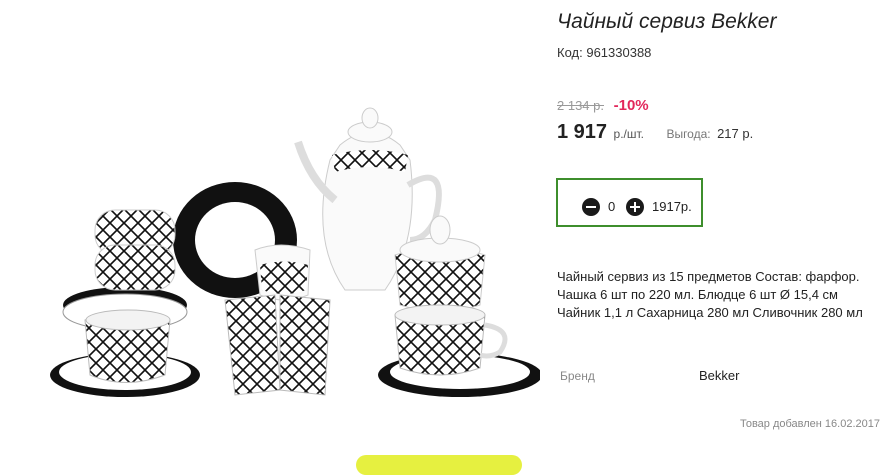 The height and width of the screenshot is (475, 886). Describe the element at coordinates (631, 105) in the screenshot. I see `discount-badge: -10%` at that location.